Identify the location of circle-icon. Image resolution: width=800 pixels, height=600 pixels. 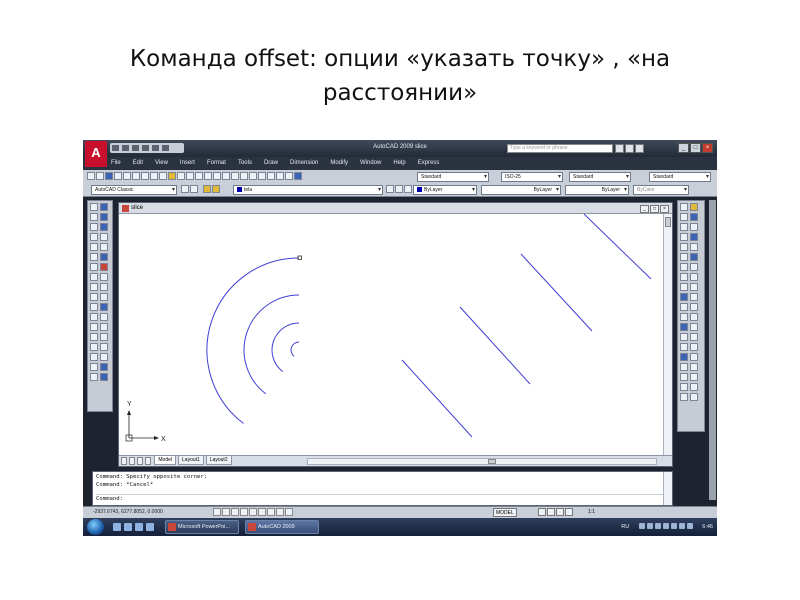
(94, 257).